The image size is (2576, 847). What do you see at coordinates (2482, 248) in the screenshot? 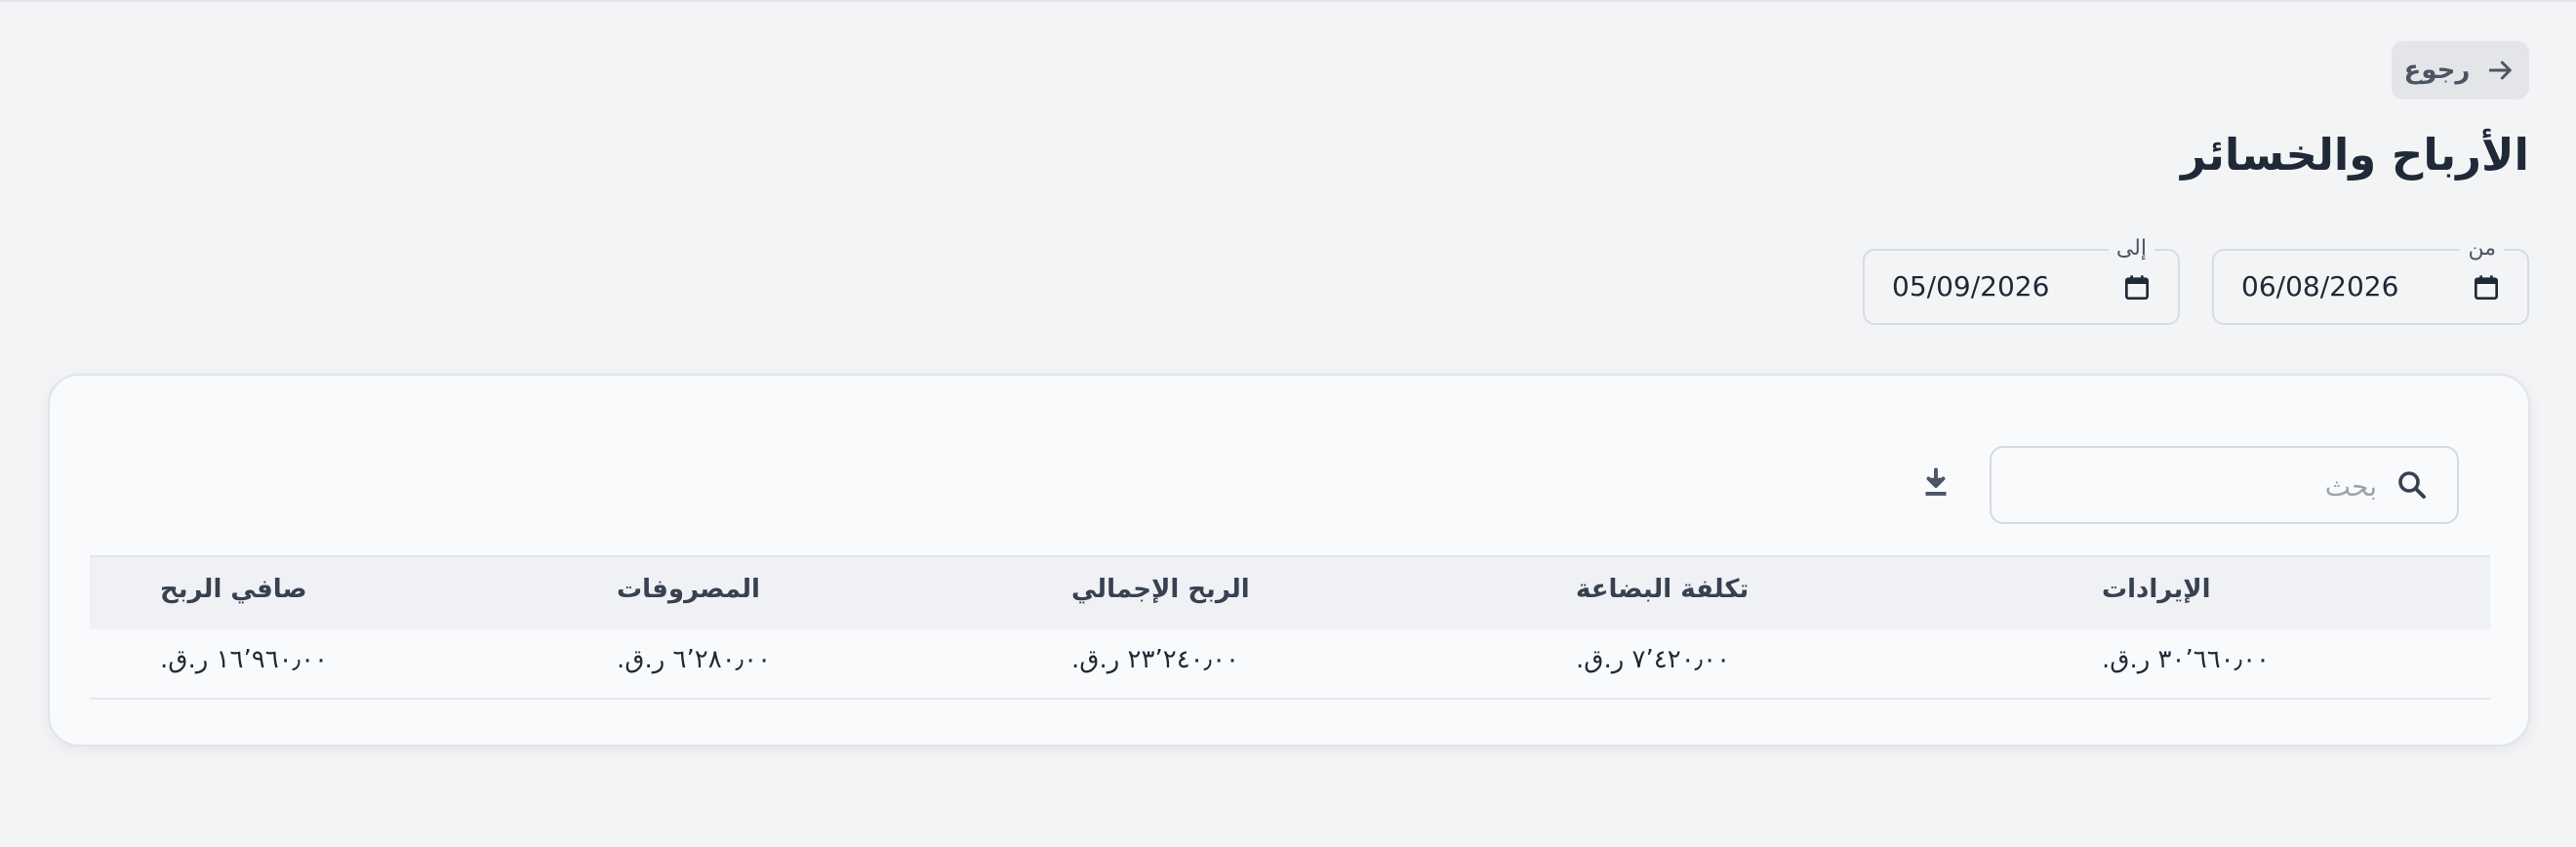
I see `from-date-label: من` at bounding box center [2482, 248].